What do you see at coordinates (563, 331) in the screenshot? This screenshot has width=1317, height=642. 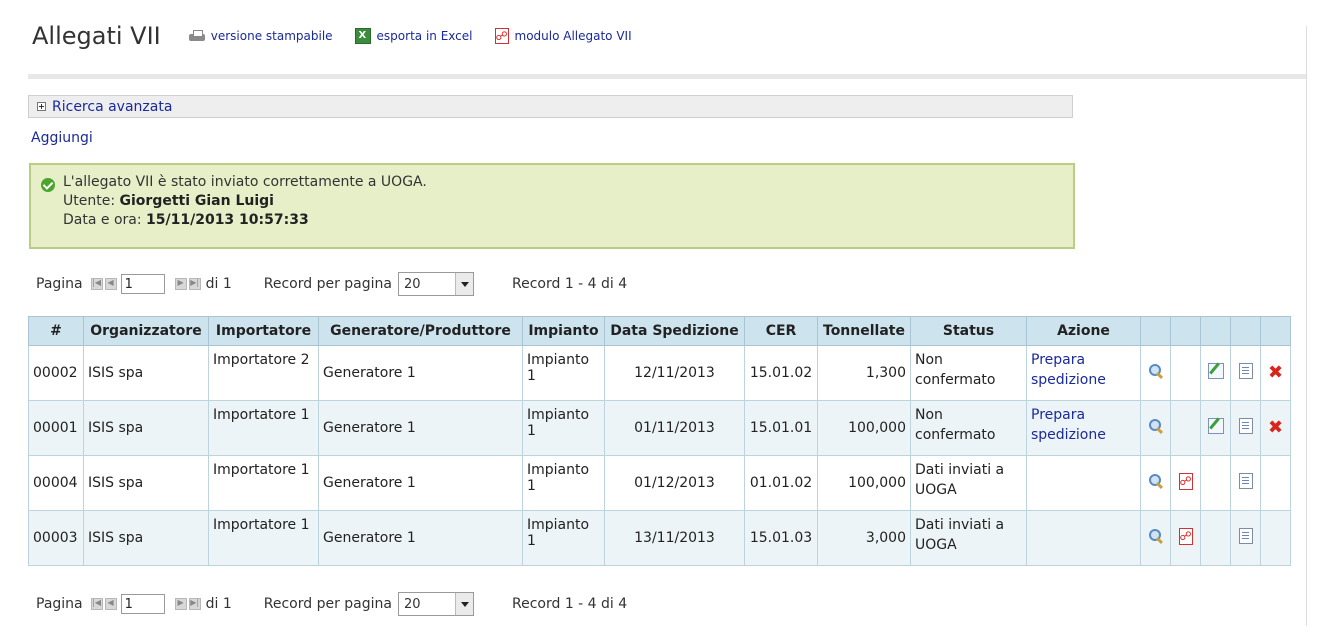 I see `col-header-impianto: Impianto` at bounding box center [563, 331].